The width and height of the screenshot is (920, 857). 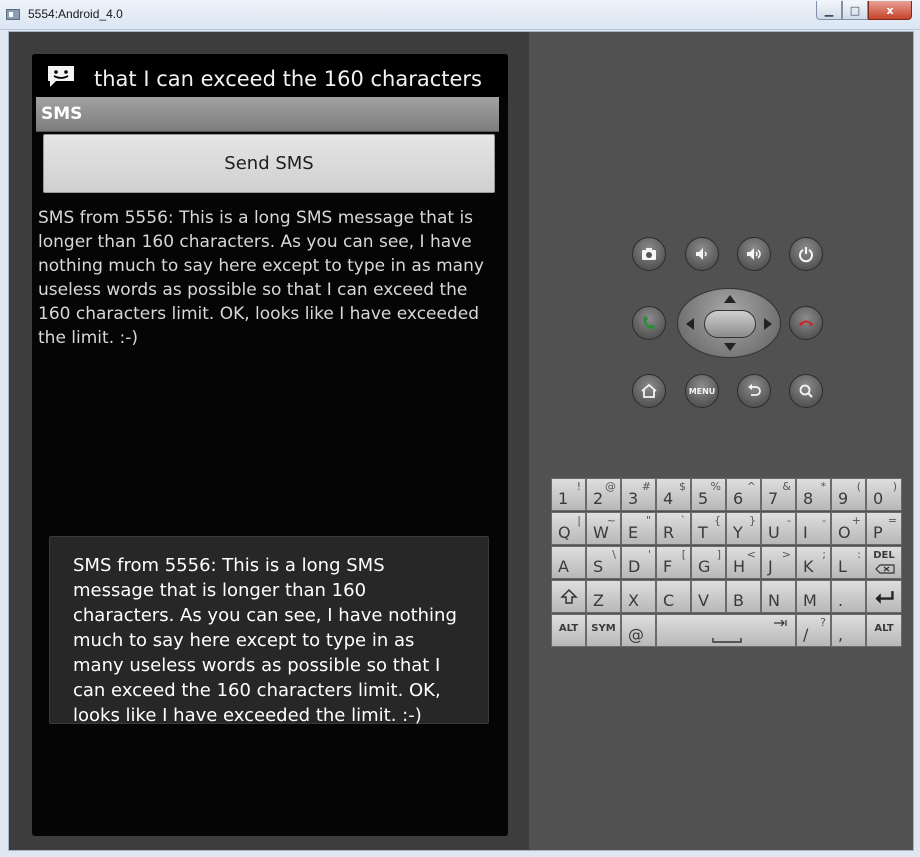 What do you see at coordinates (603, 562) in the screenshot?
I see `key-s: \ S` at bounding box center [603, 562].